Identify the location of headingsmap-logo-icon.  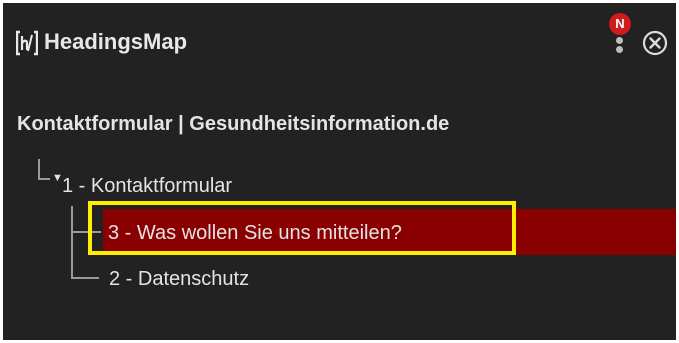
(27, 43).